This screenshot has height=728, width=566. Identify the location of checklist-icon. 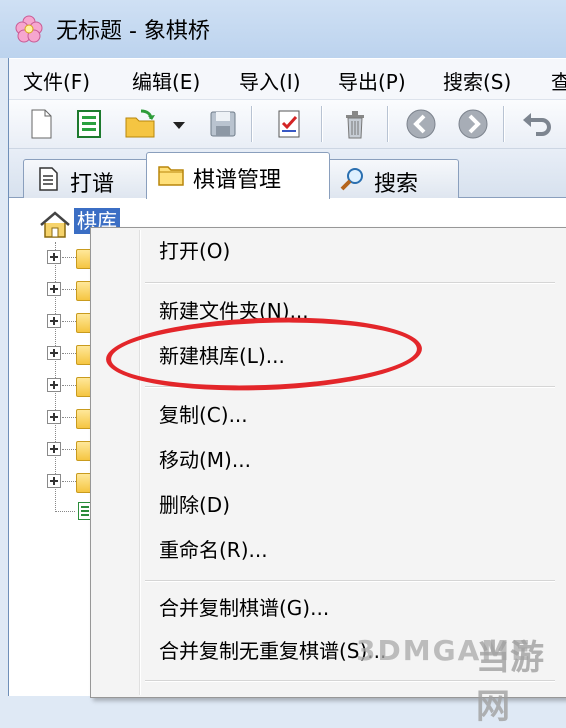
(289, 124).